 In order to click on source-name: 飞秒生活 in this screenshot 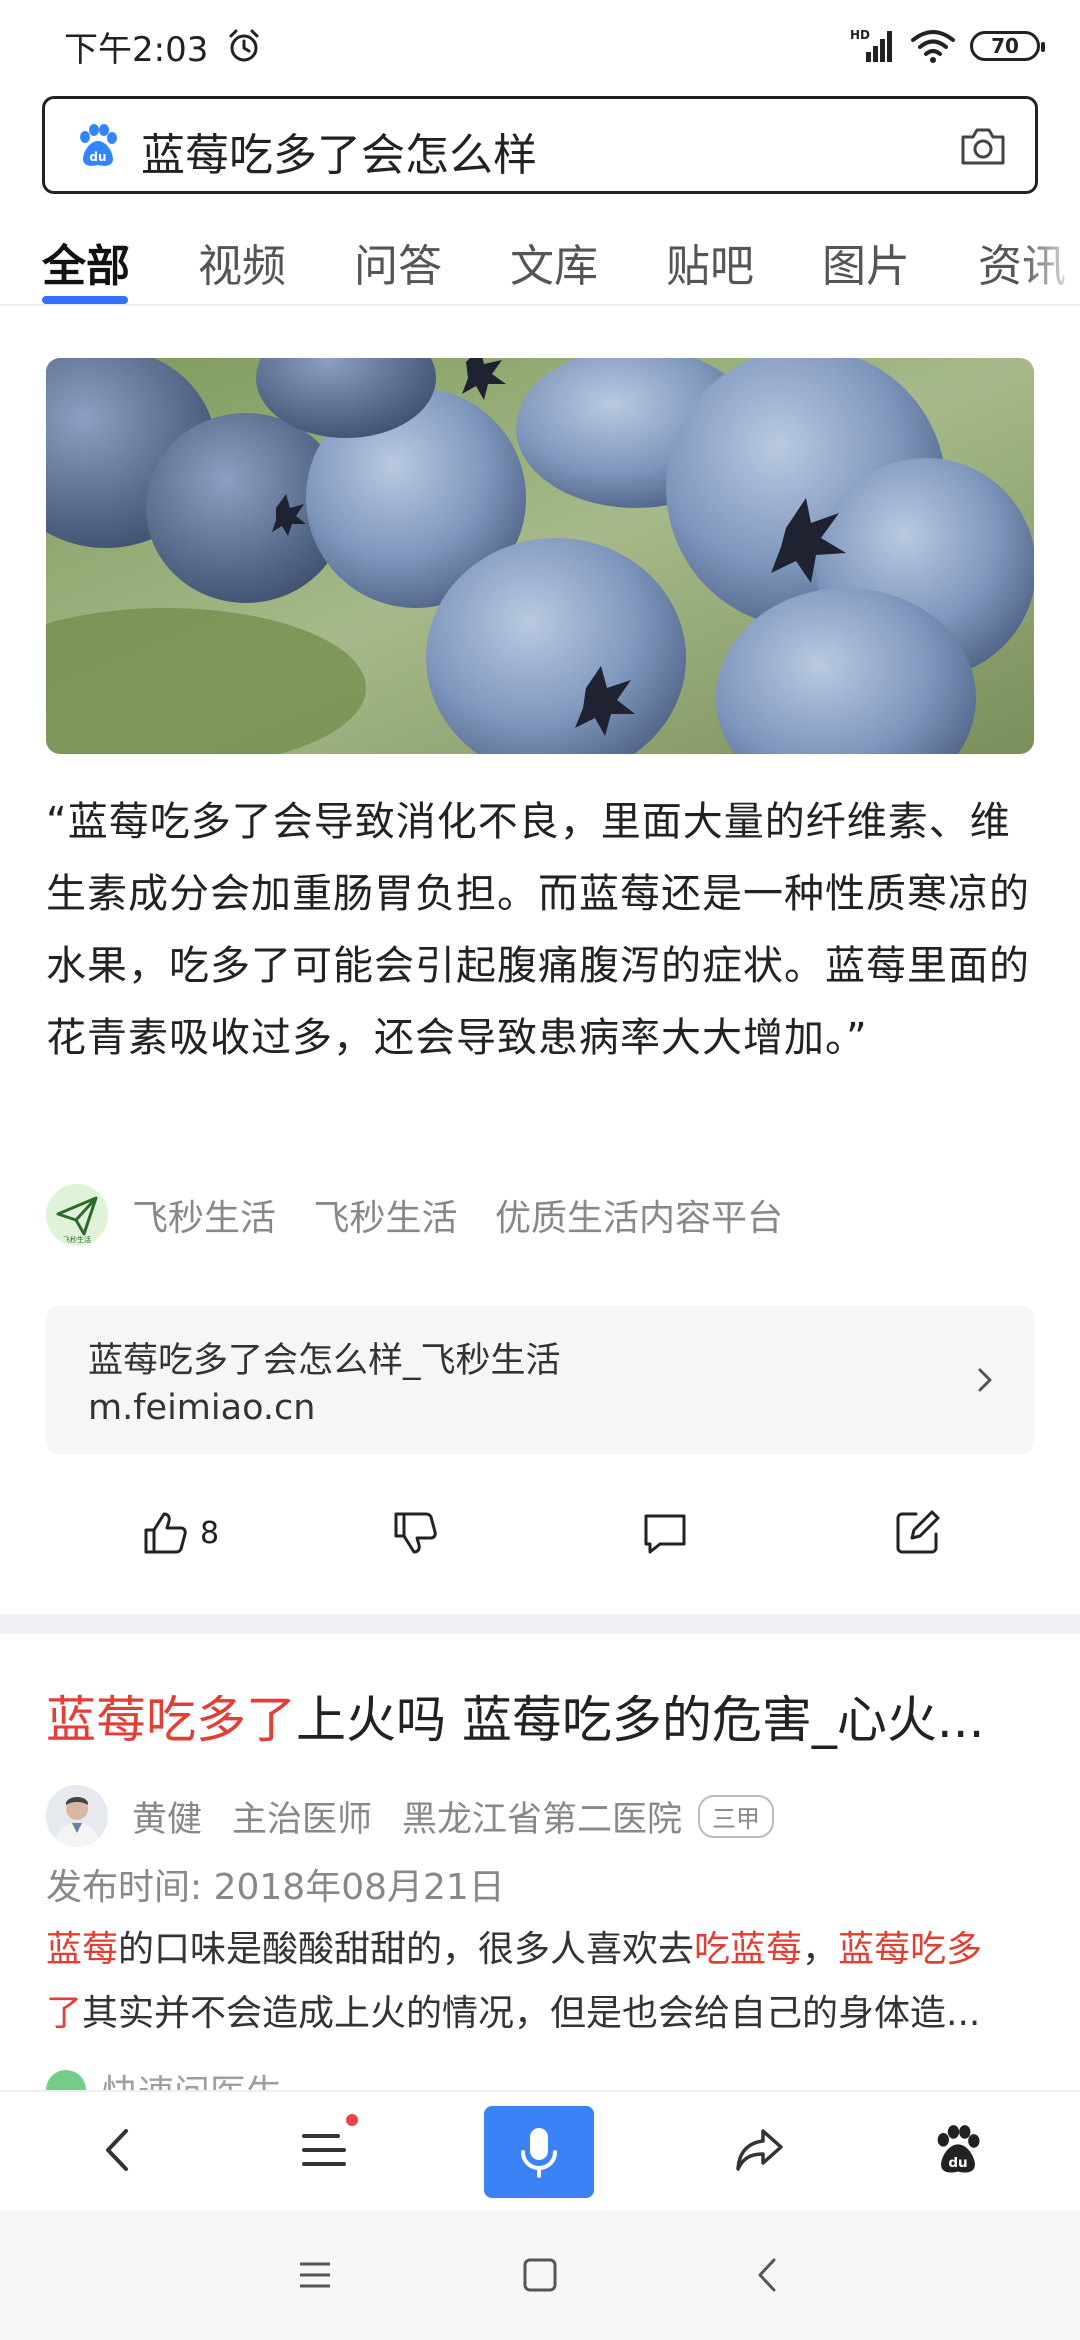, I will do `click(204, 1218)`.